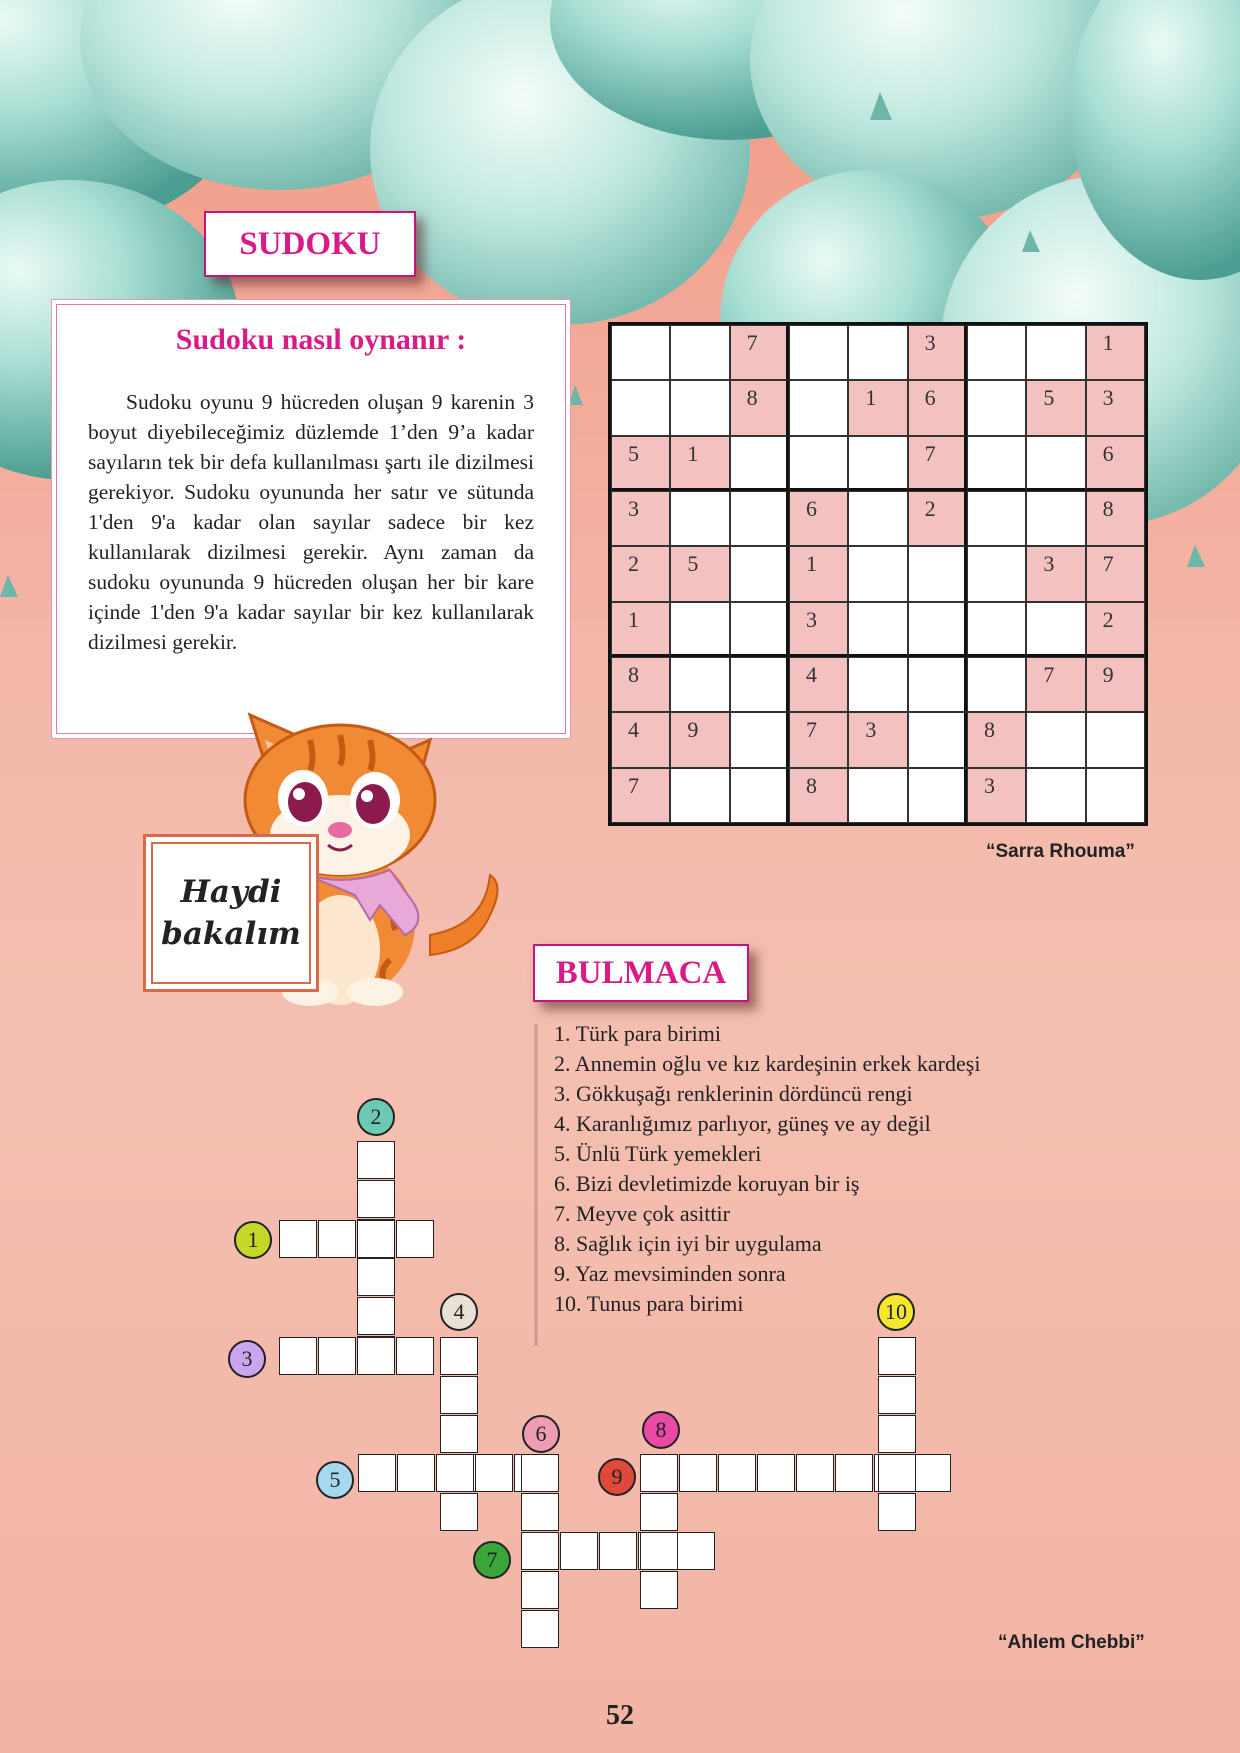  Describe the element at coordinates (759, 740) in the screenshot. I see `sudoku-cell-r8-c3` at that location.